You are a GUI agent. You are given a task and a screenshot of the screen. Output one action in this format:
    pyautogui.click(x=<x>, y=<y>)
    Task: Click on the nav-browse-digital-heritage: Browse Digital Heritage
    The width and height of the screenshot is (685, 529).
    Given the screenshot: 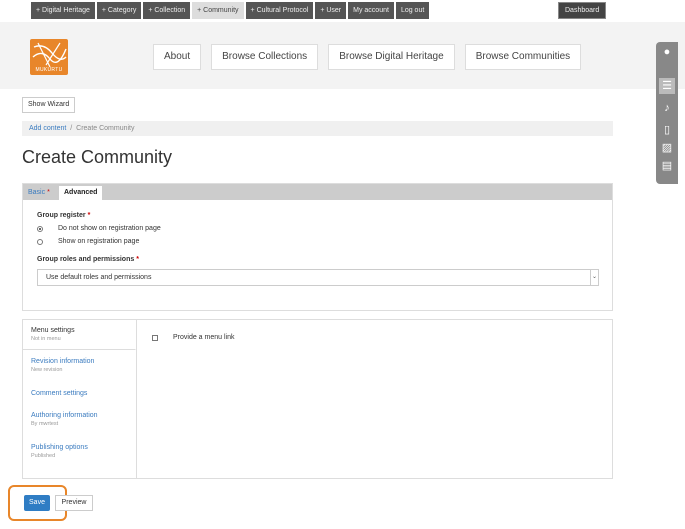 What is the action you would take?
    pyautogui.click(x=391, y=57)
    